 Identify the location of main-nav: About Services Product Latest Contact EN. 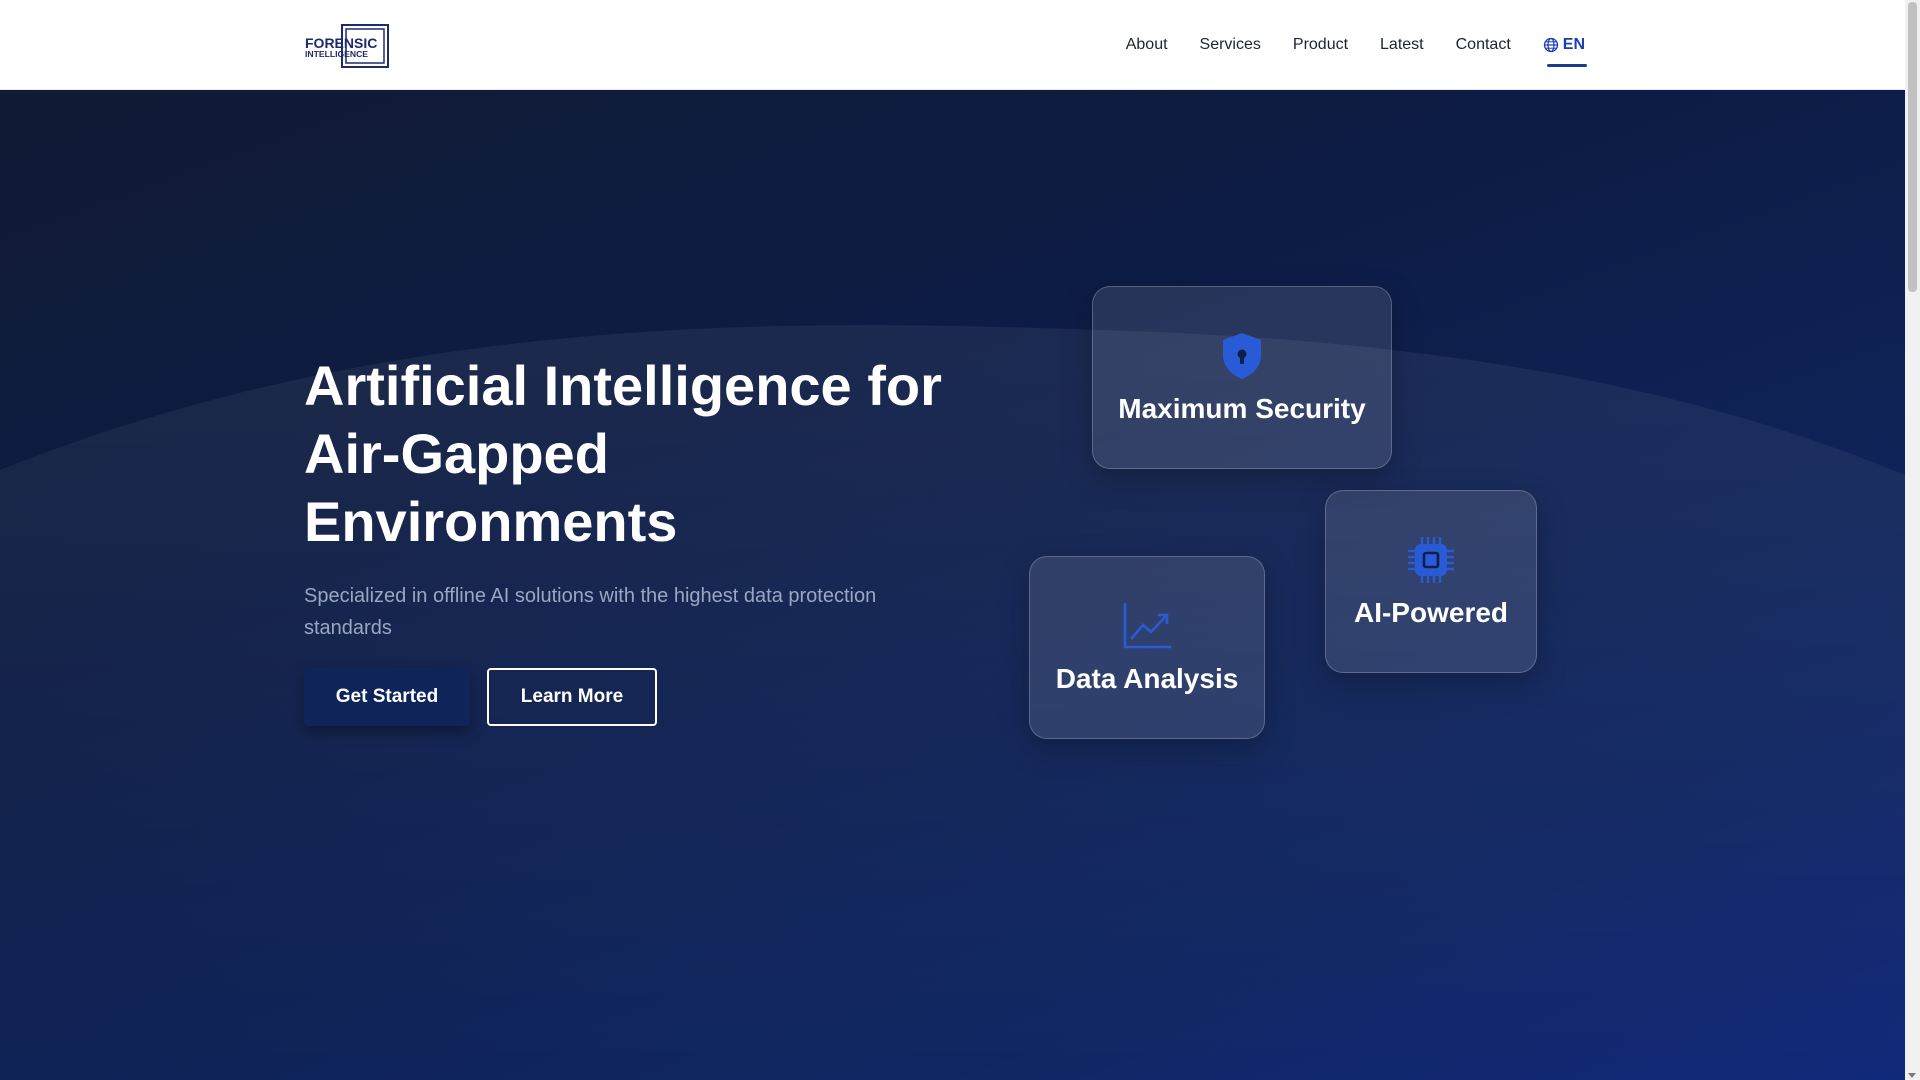
(1341, 45).